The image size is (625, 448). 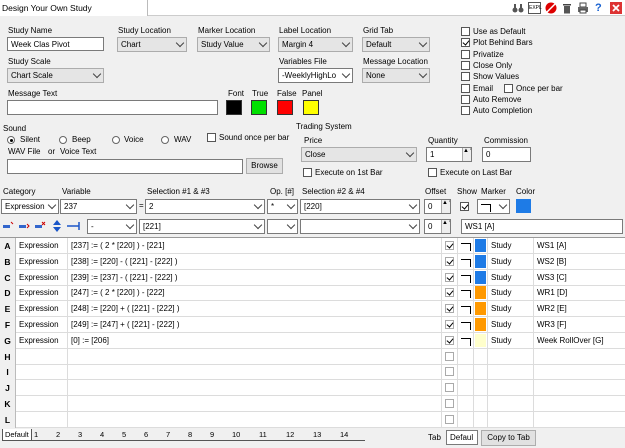 I want to click on row-header: D, so click(x=8, y=293).